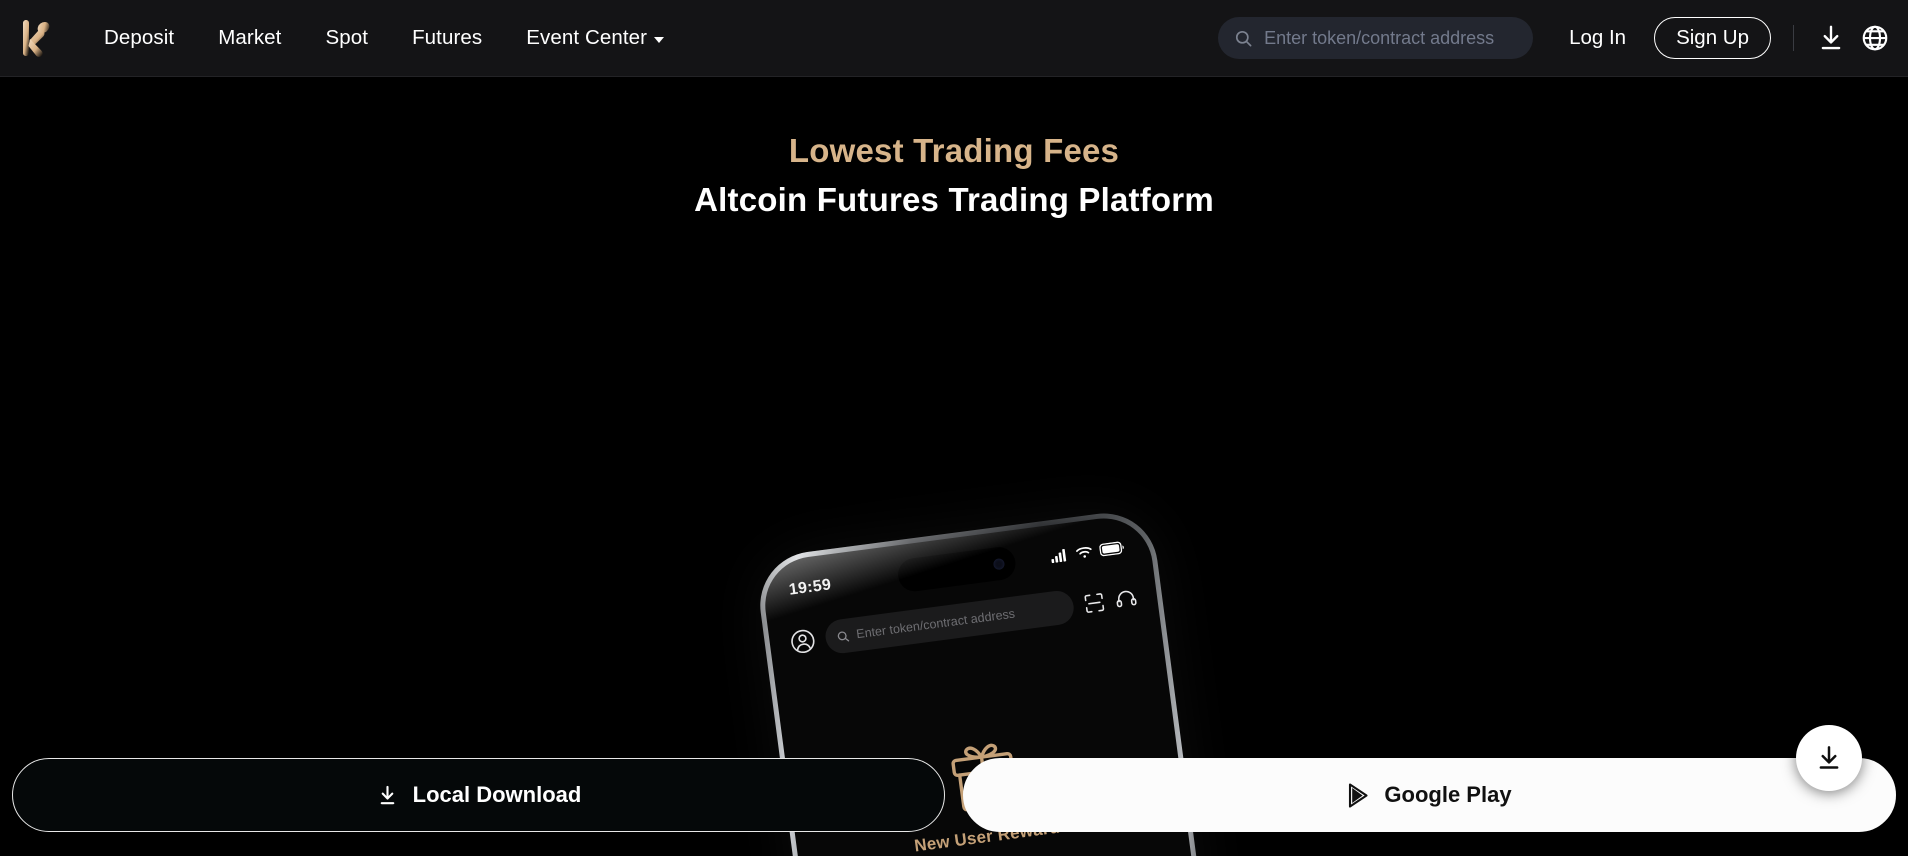  I want to click on google-play-button: Google Play, so click(1429, 795).